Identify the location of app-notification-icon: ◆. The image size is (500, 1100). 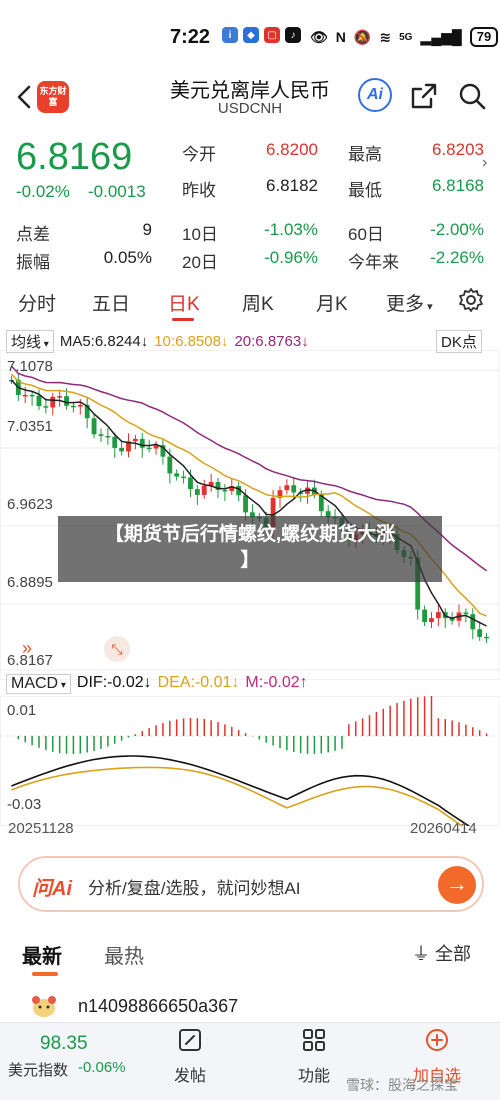
(251, 35).